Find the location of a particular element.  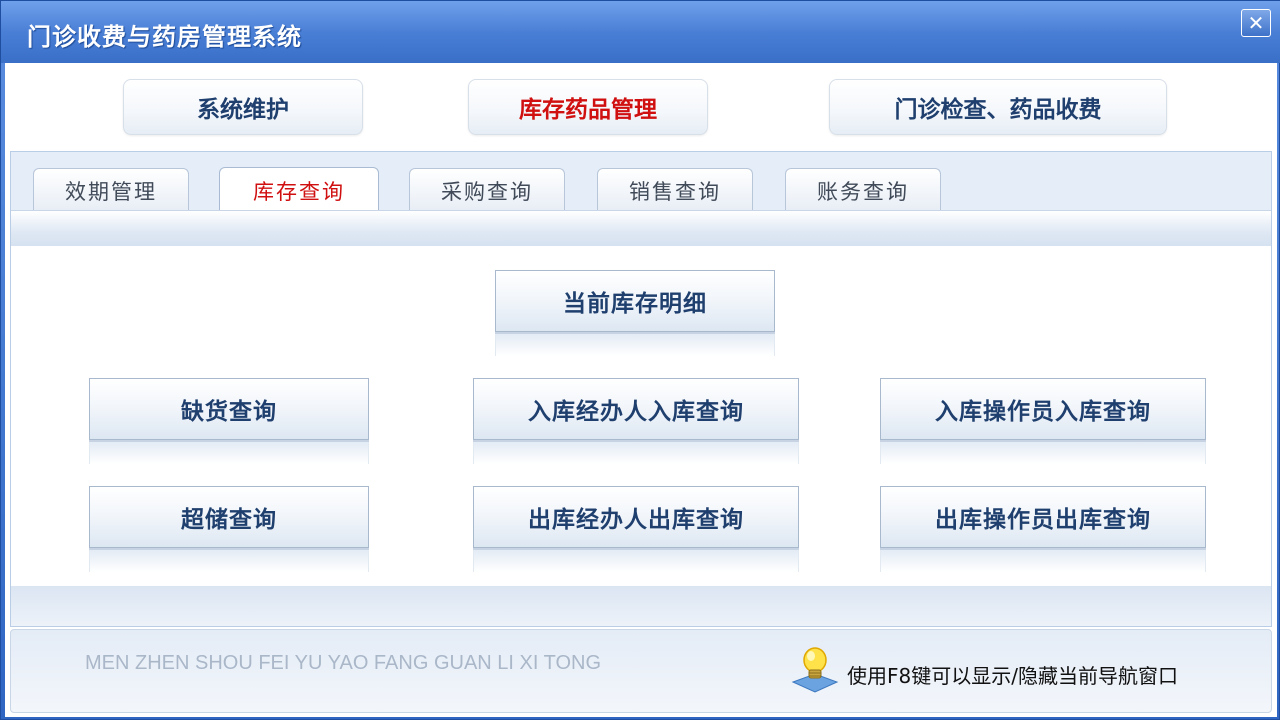

inbound-operator-query-button: 入库操作员入库查询 is located at coordinates (1043, 409).